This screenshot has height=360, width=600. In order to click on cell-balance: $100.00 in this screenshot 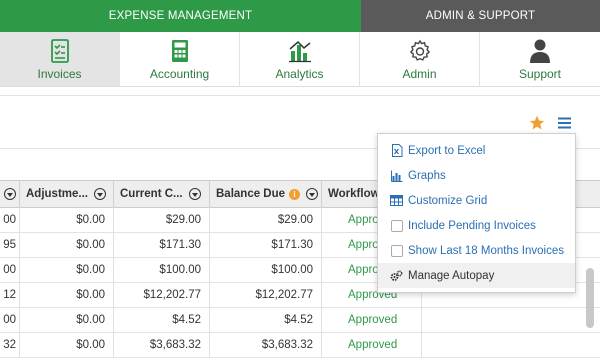, I will do `click(266, 269)`.